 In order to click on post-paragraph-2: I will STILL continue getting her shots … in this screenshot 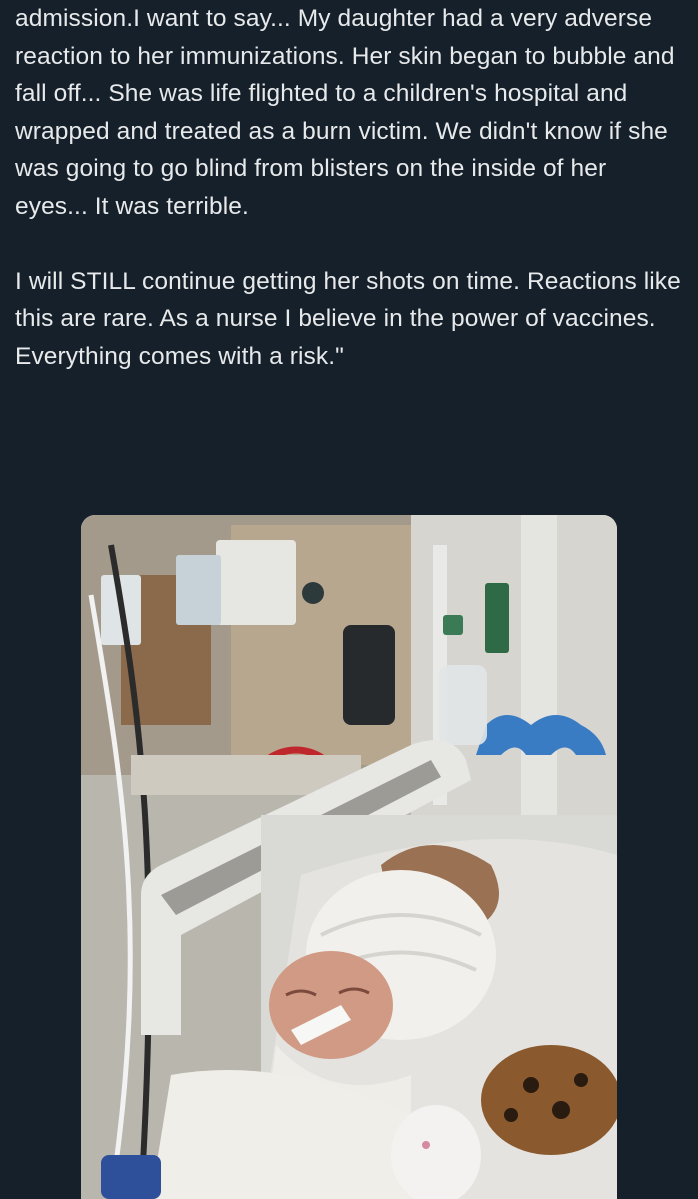, I will do `click(348, 318)`.